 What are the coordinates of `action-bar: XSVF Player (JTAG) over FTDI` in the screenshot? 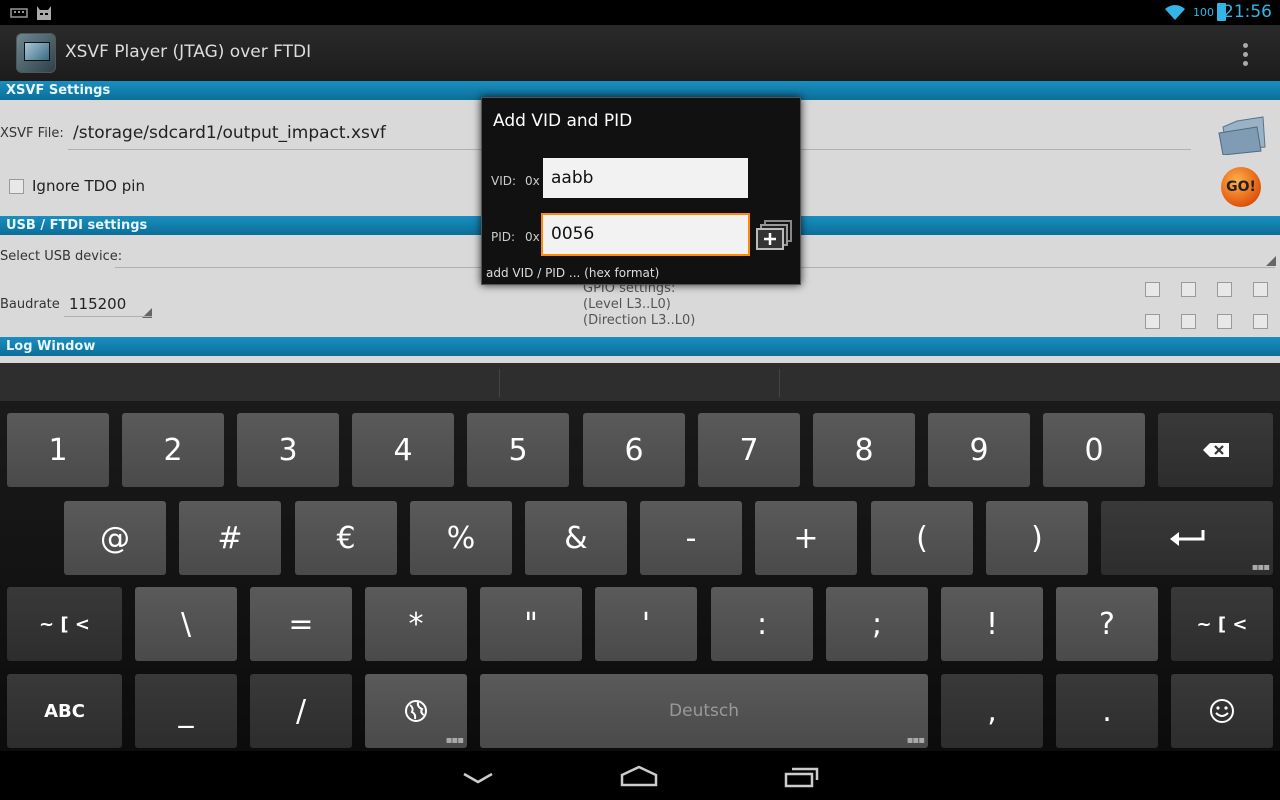 It's located at (640, 53).